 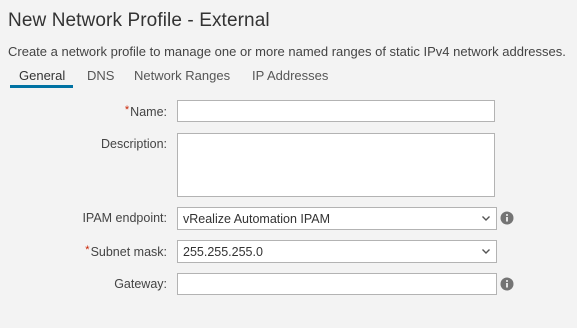 I want to click on subnet-mask-label: *Subnet mask:, so click(x=126, y=251).